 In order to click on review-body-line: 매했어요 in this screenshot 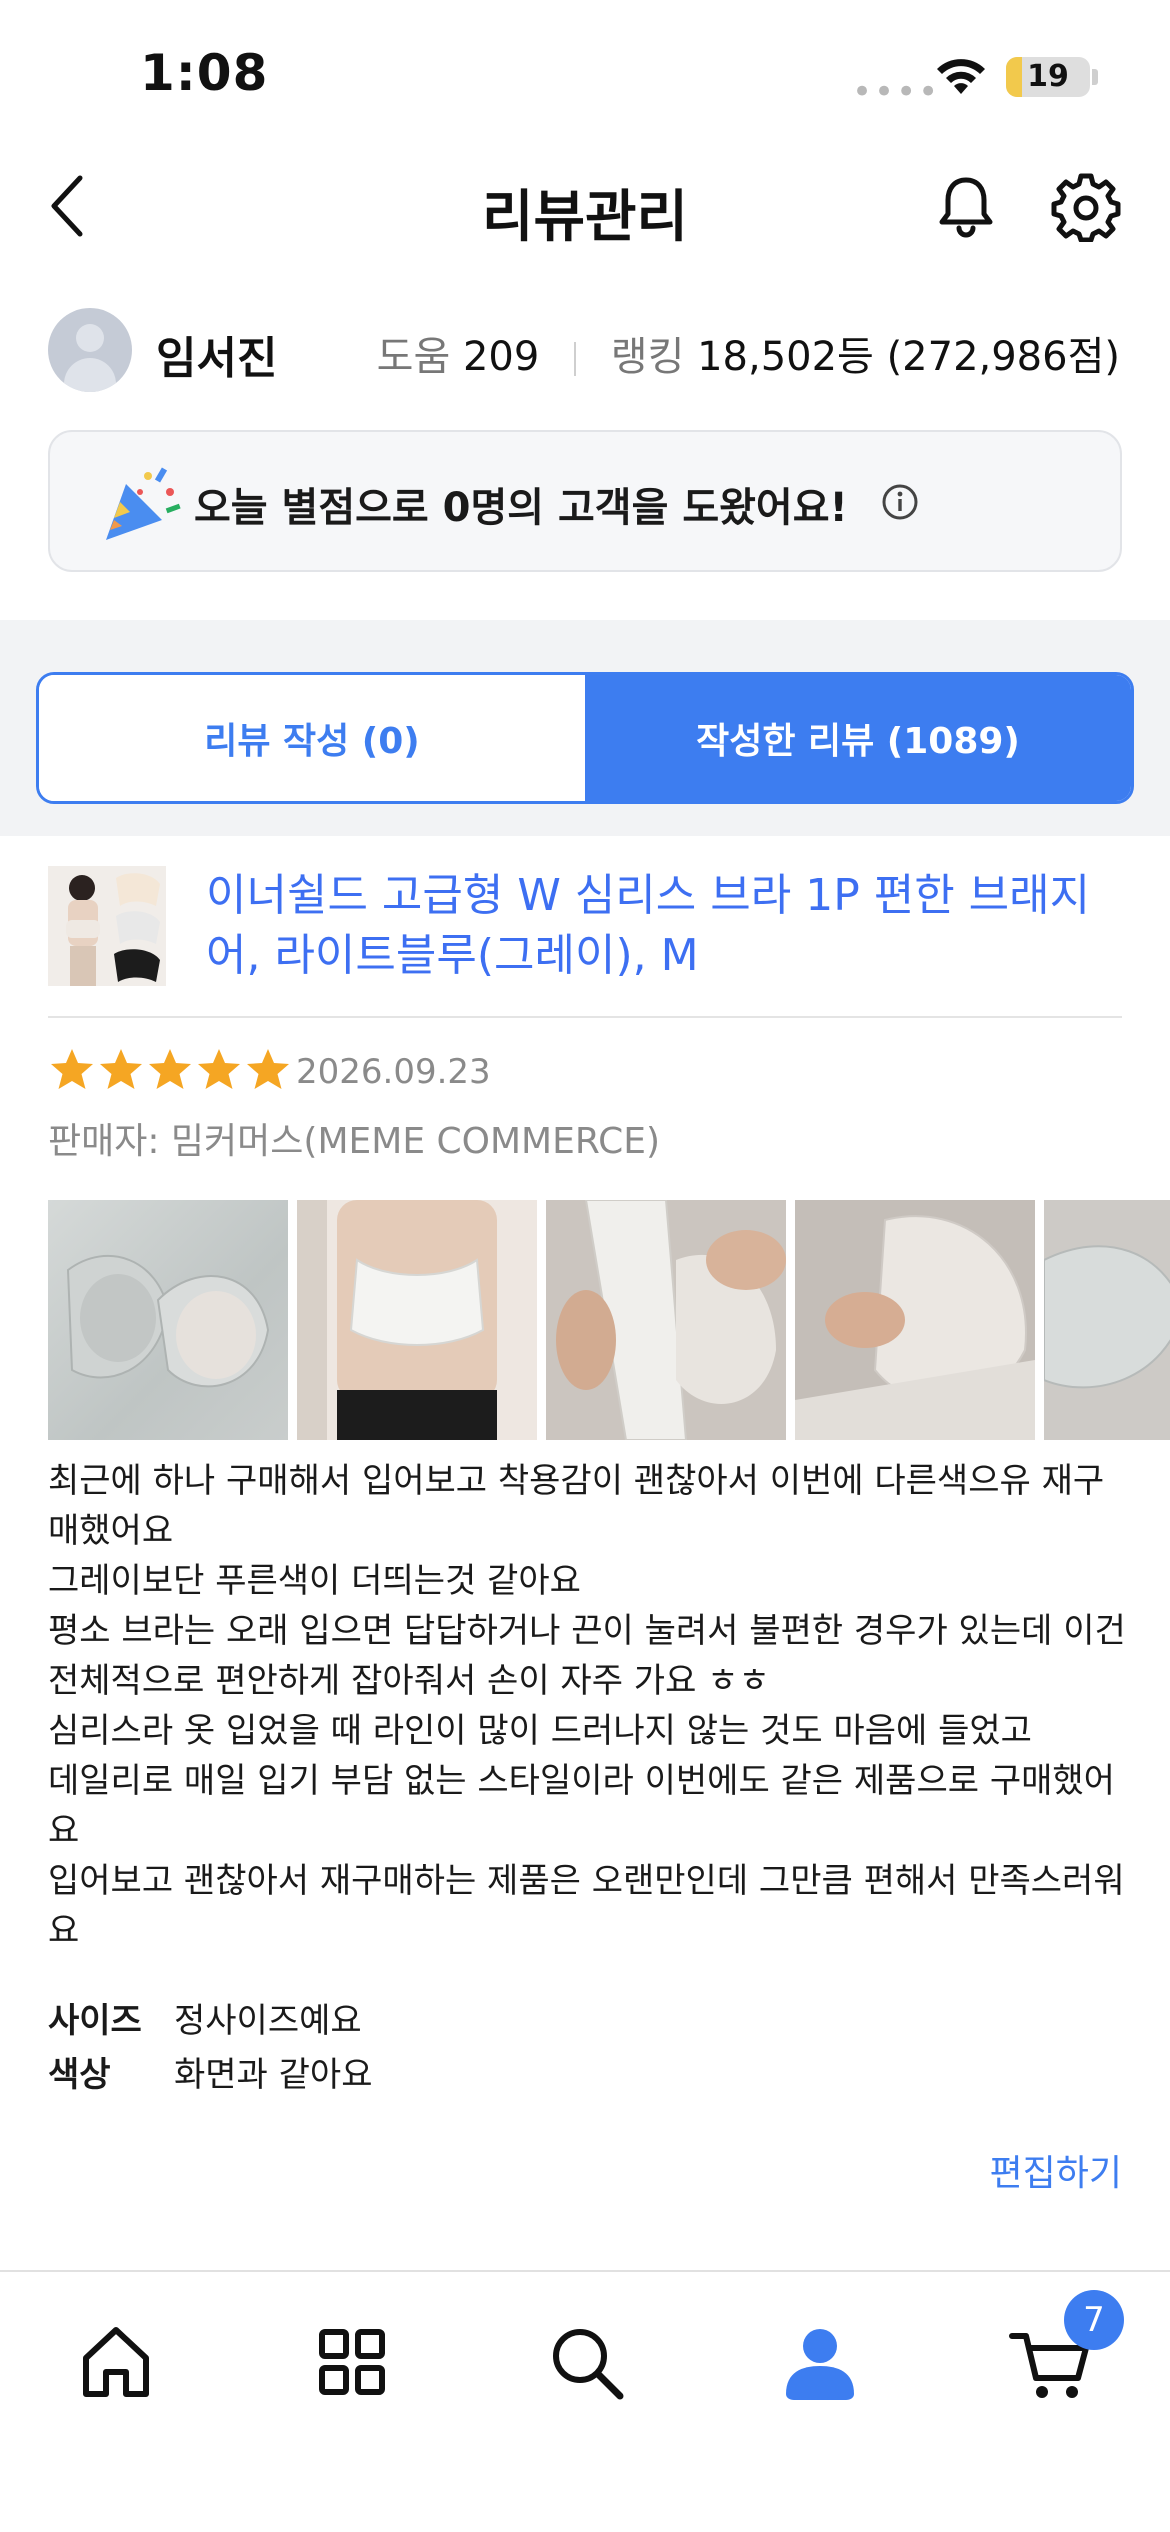, I will do `click(111, 1531)`.